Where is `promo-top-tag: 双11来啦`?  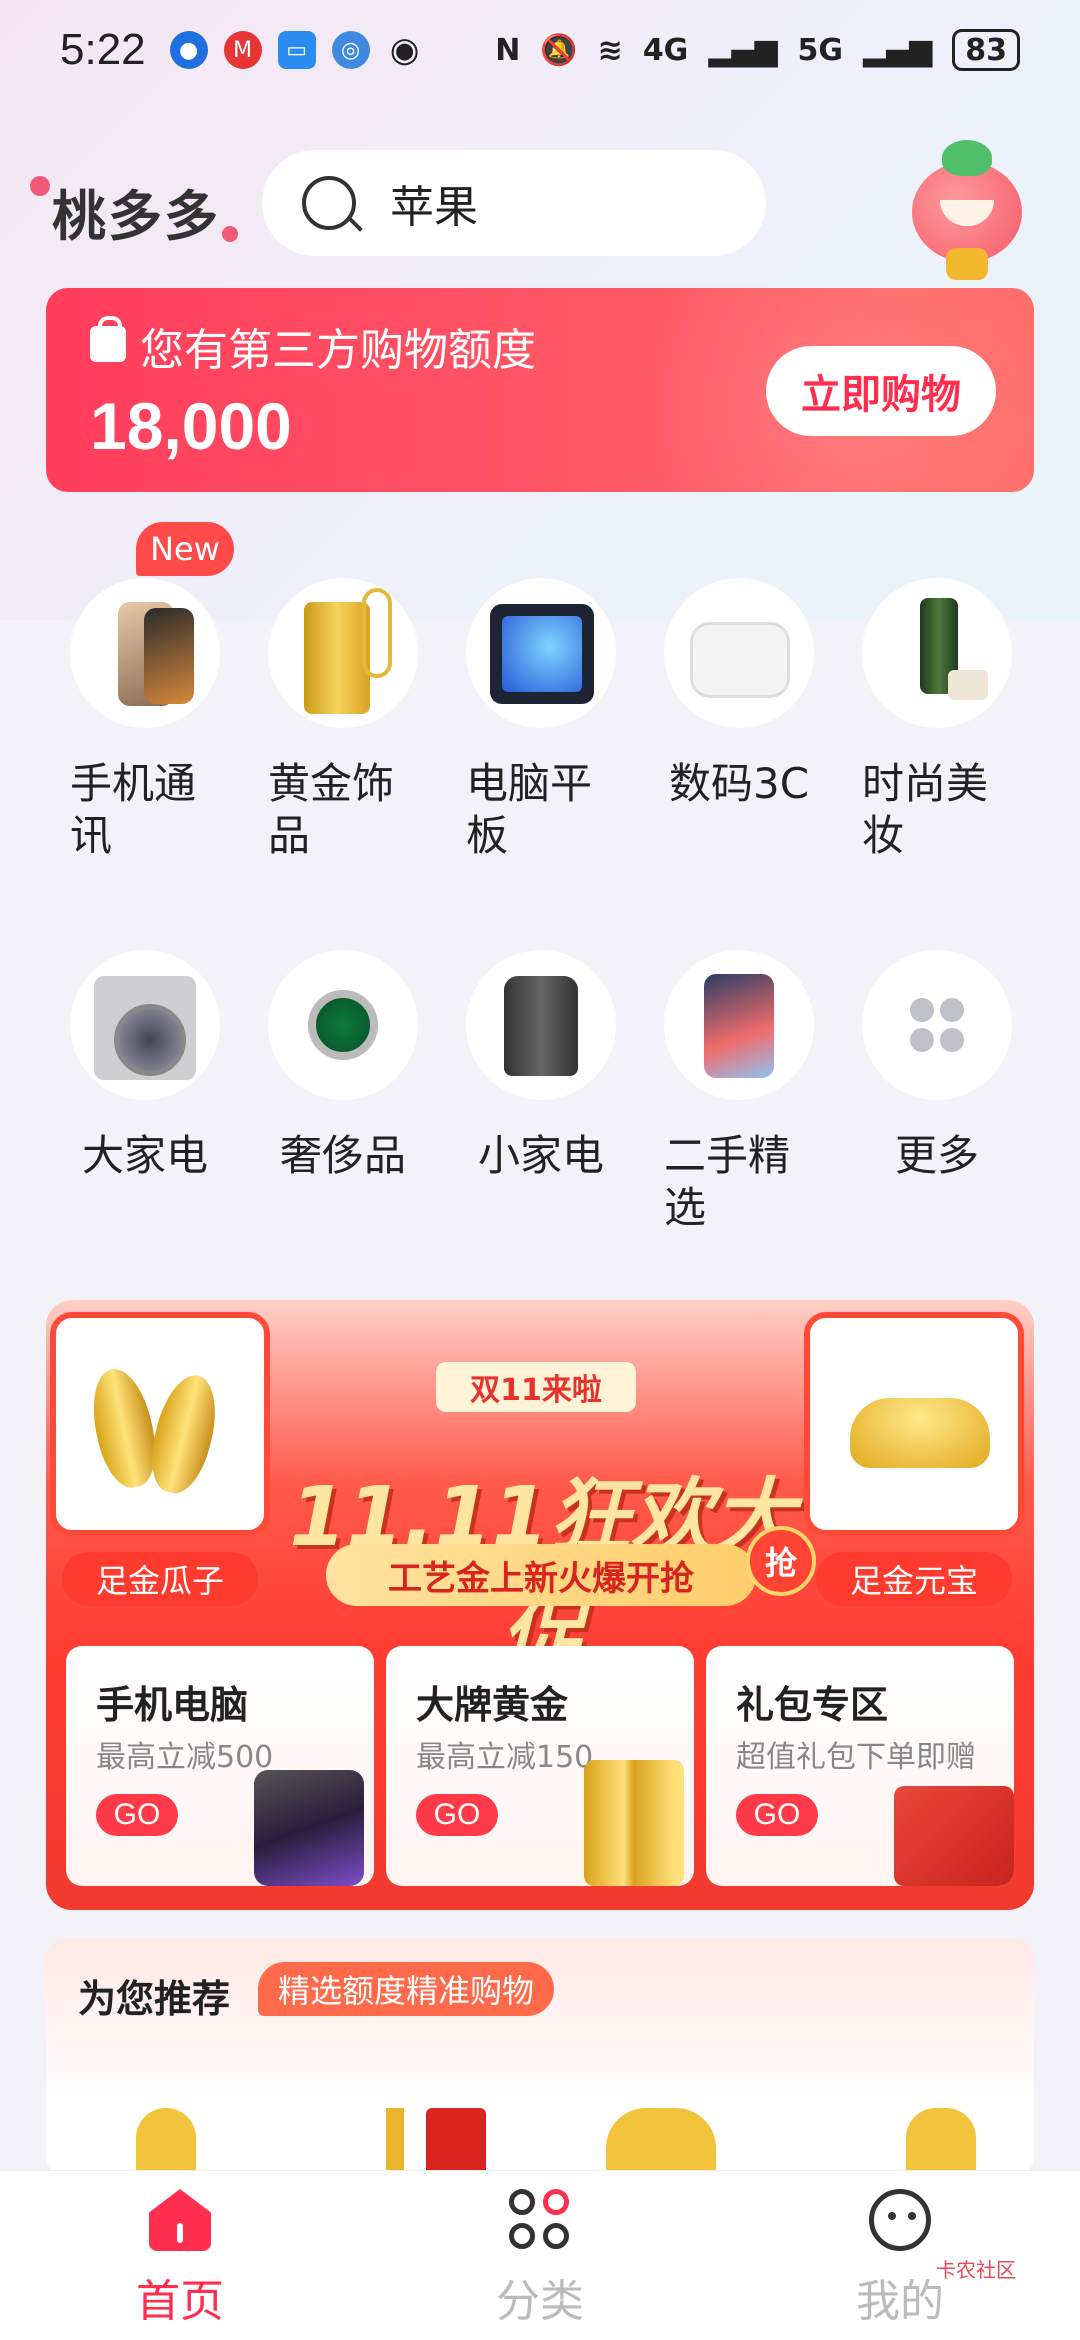 promo-top-tag: 双11来啦 is located at coordinates (536, 1387).